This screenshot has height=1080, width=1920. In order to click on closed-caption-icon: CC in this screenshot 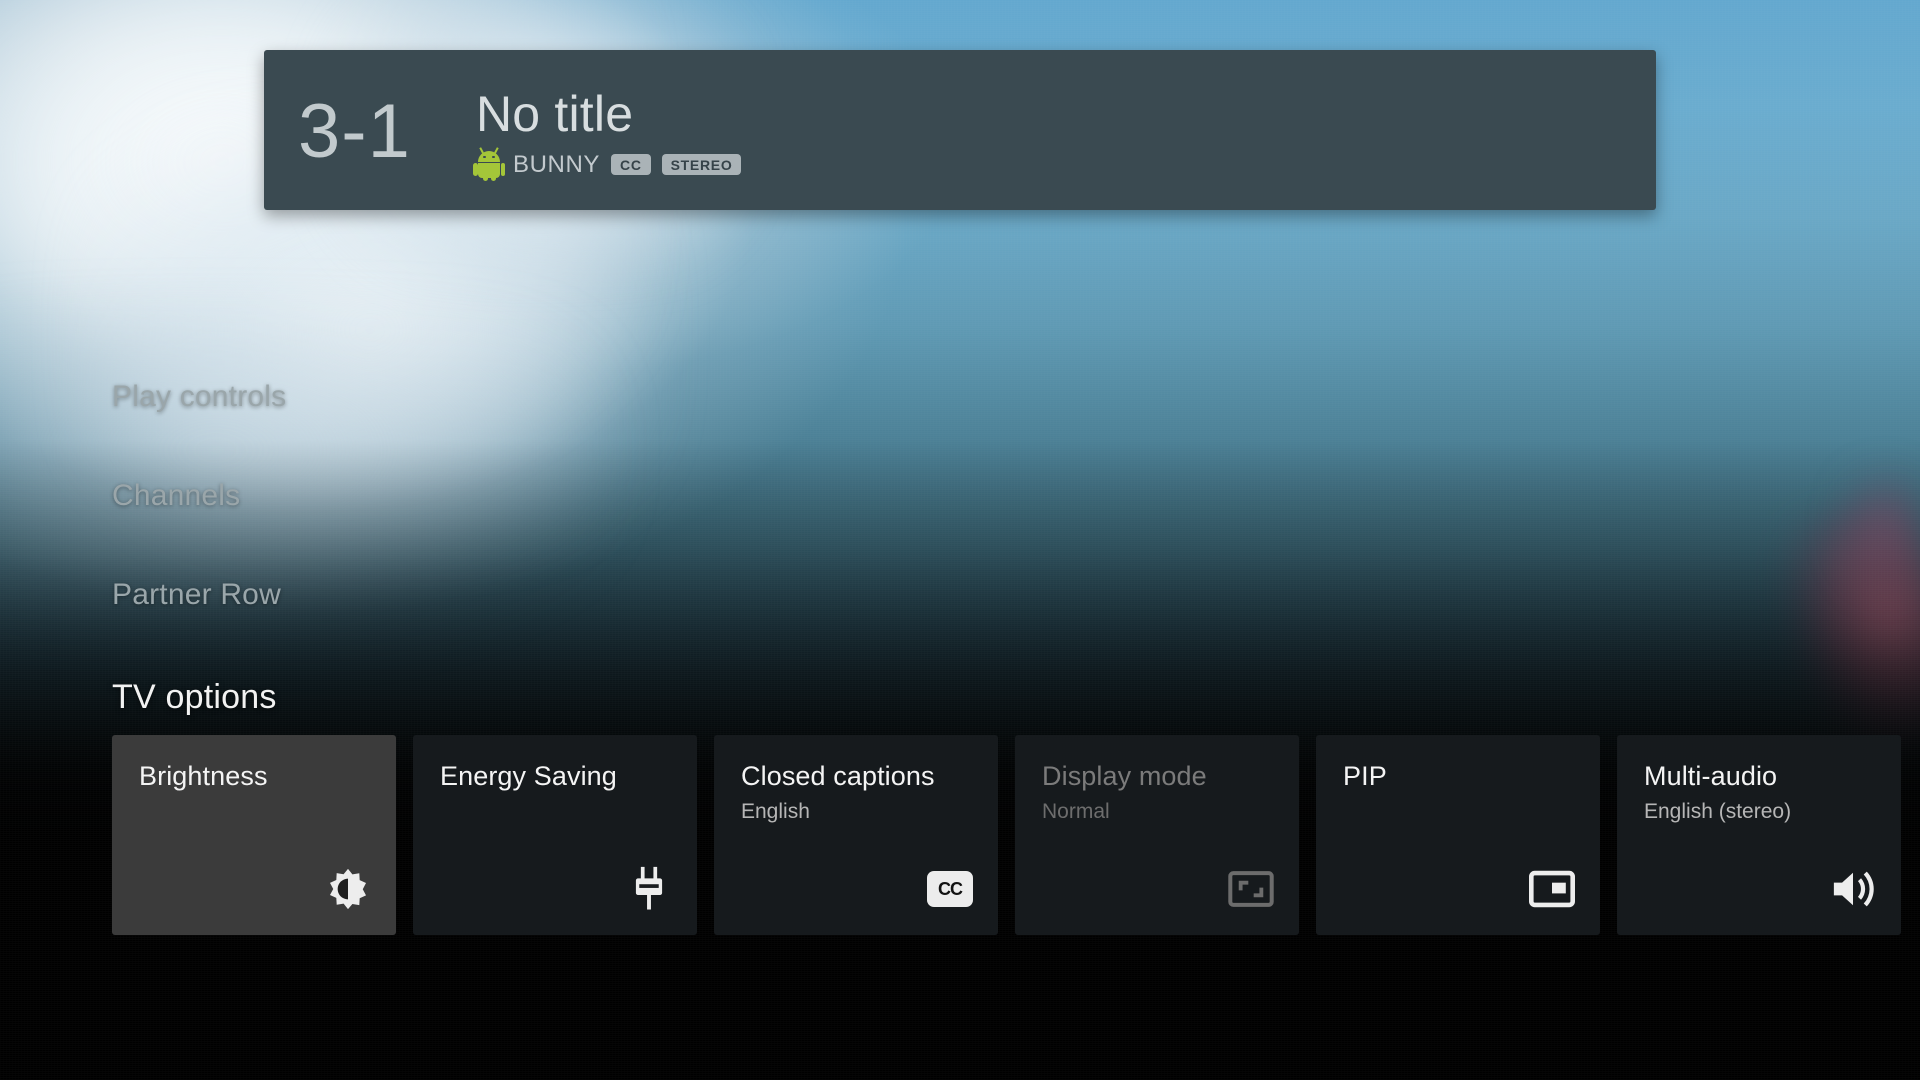, I will do `click(950, 889)`.